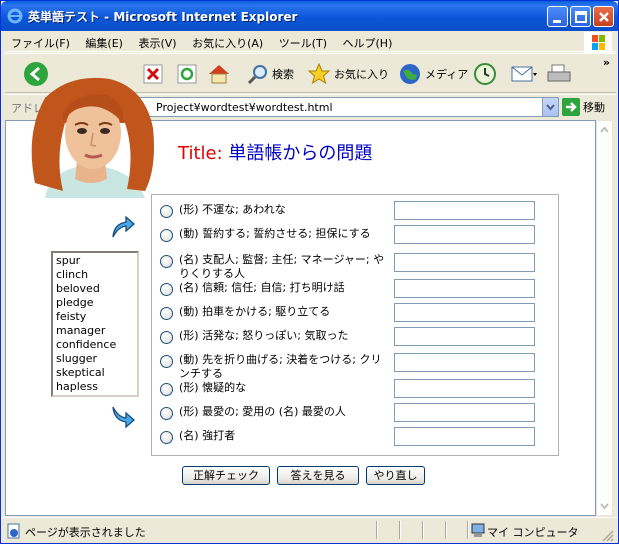 The image size is (619, 544). I want to click on word-list-item: feisty, so click(95, 317).